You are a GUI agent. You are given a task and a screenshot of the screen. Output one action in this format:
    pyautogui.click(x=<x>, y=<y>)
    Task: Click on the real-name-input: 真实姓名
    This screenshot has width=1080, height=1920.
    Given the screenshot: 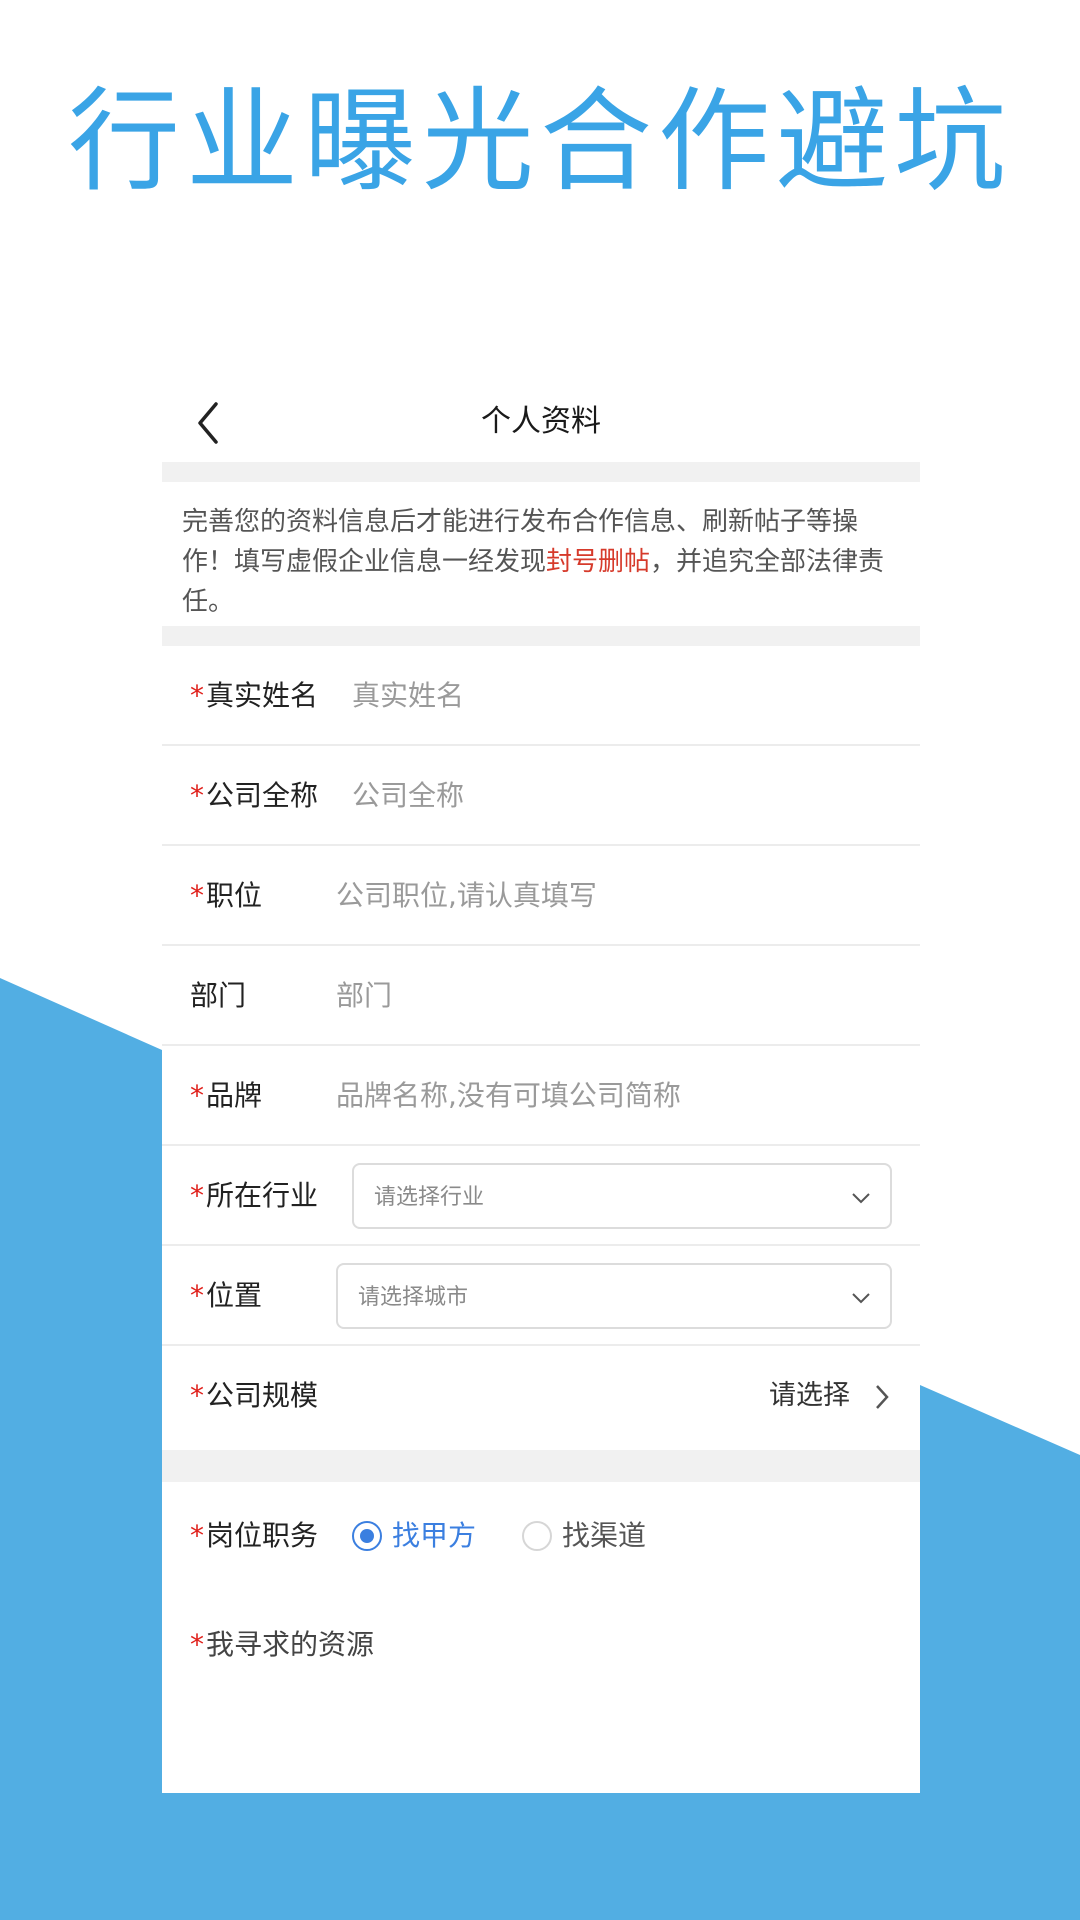 What is the action you would take?
    pyautogui.click(x=408, y=696)
    